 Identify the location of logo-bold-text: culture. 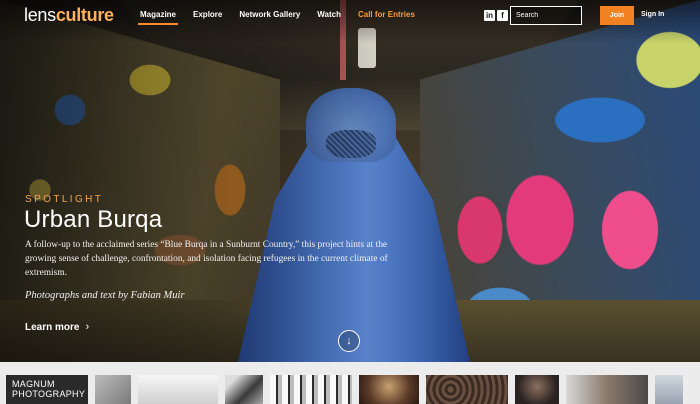
(84, 15).